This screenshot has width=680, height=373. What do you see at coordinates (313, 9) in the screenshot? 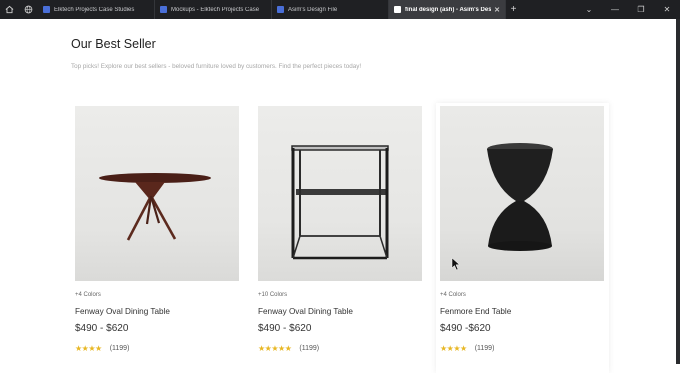
I see `tab-label: Asim's Design File` at bounding box center [313, 9].